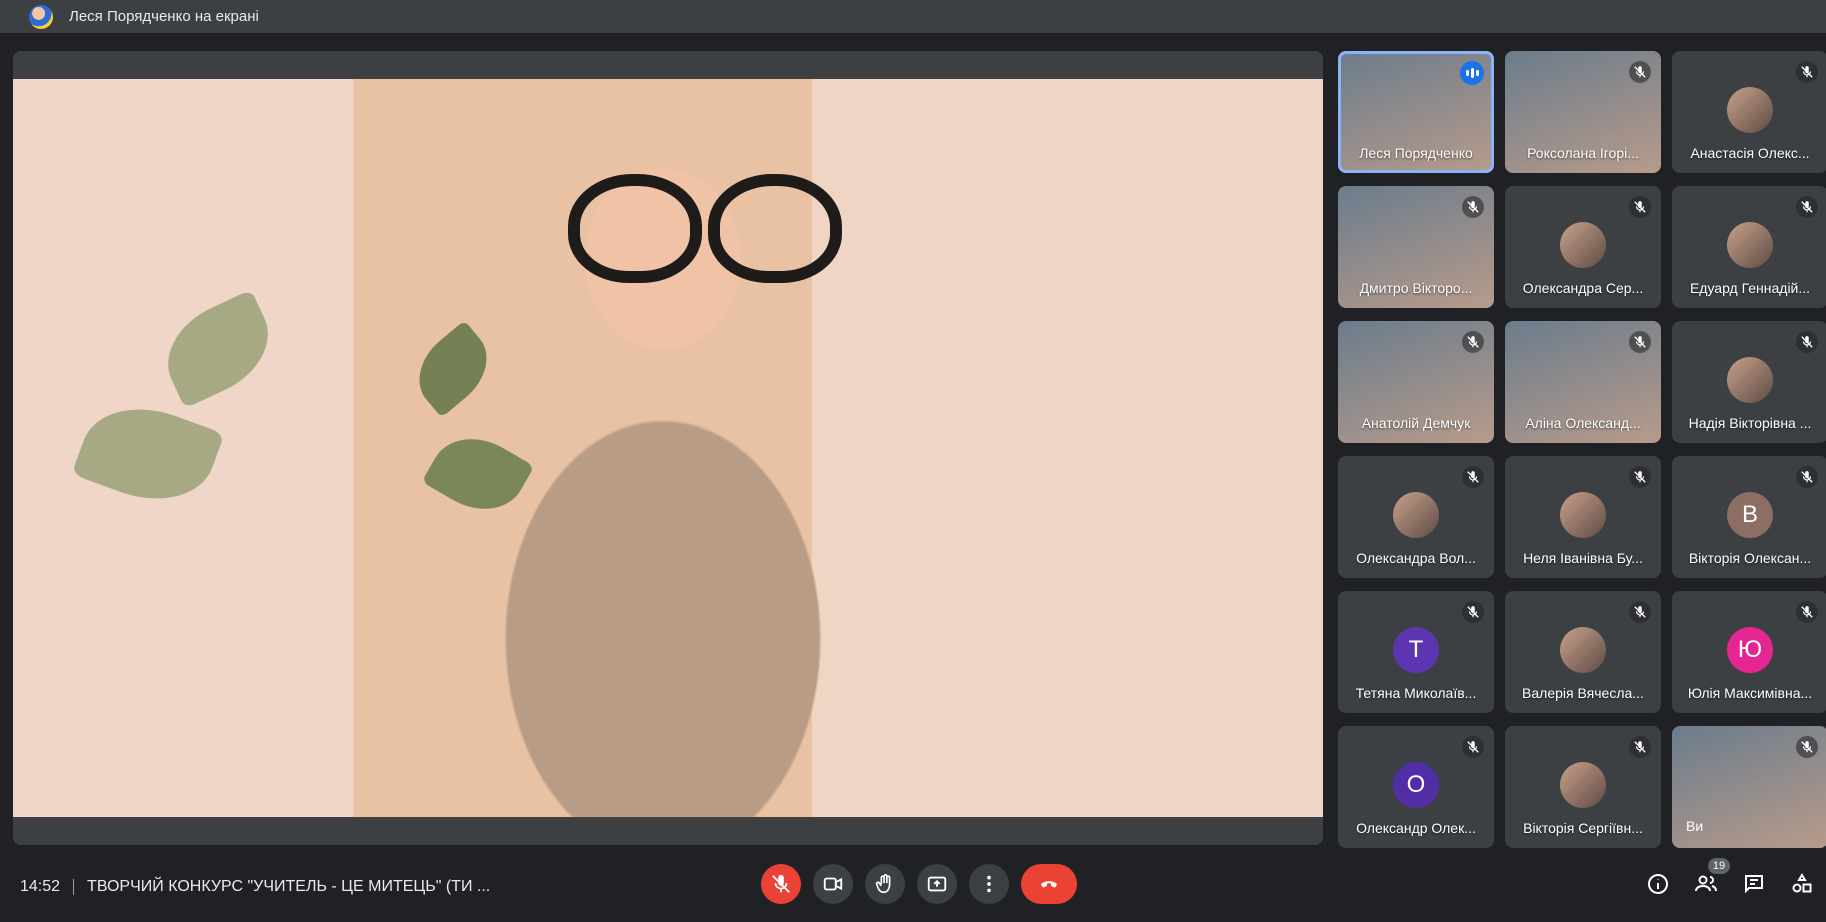 The width and height of the screenshot is (1826, 922). I want to click on activities-button, so click(1802, 884).